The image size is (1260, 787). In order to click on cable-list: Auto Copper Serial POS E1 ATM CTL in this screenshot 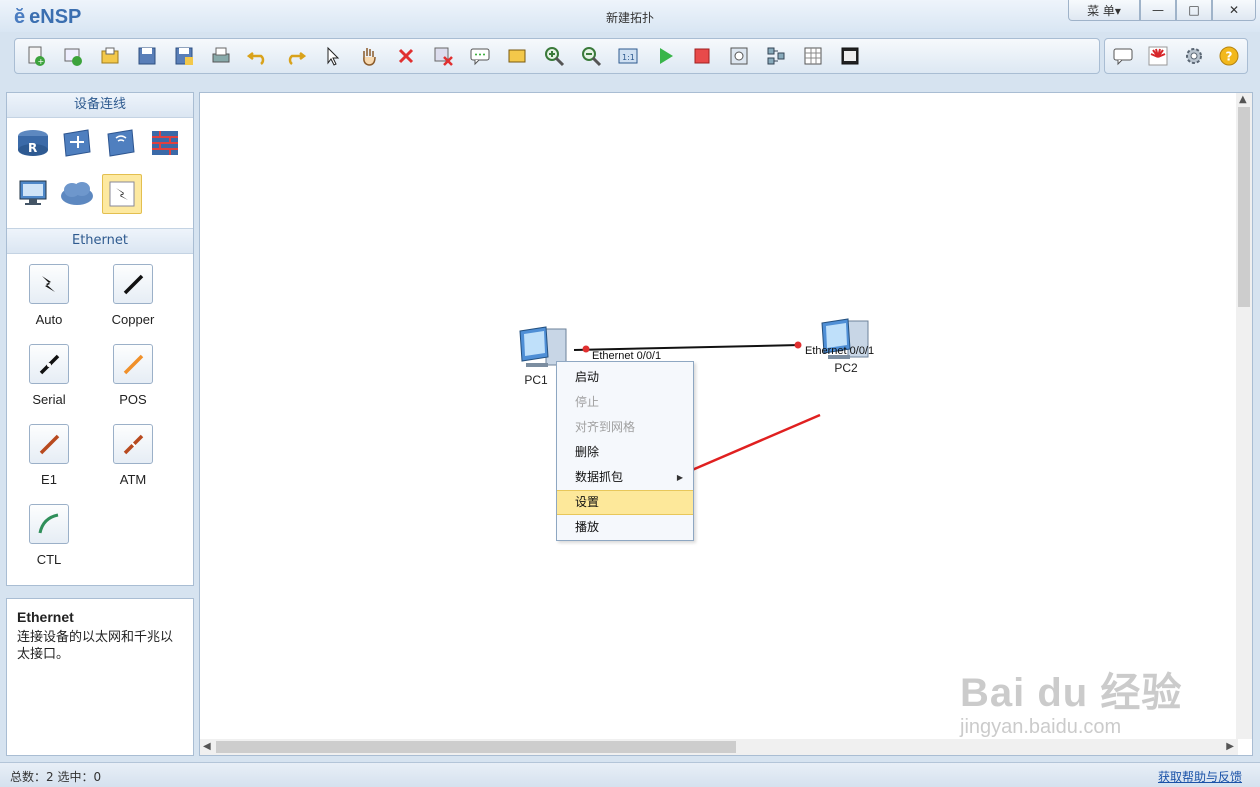, I will do `click(100, 419)`.